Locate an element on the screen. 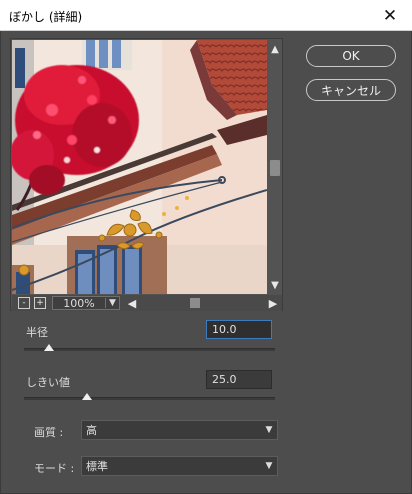 The height and width of the screenshot is (494, 412). ok-button: OK is located at coordinates (351, 56).